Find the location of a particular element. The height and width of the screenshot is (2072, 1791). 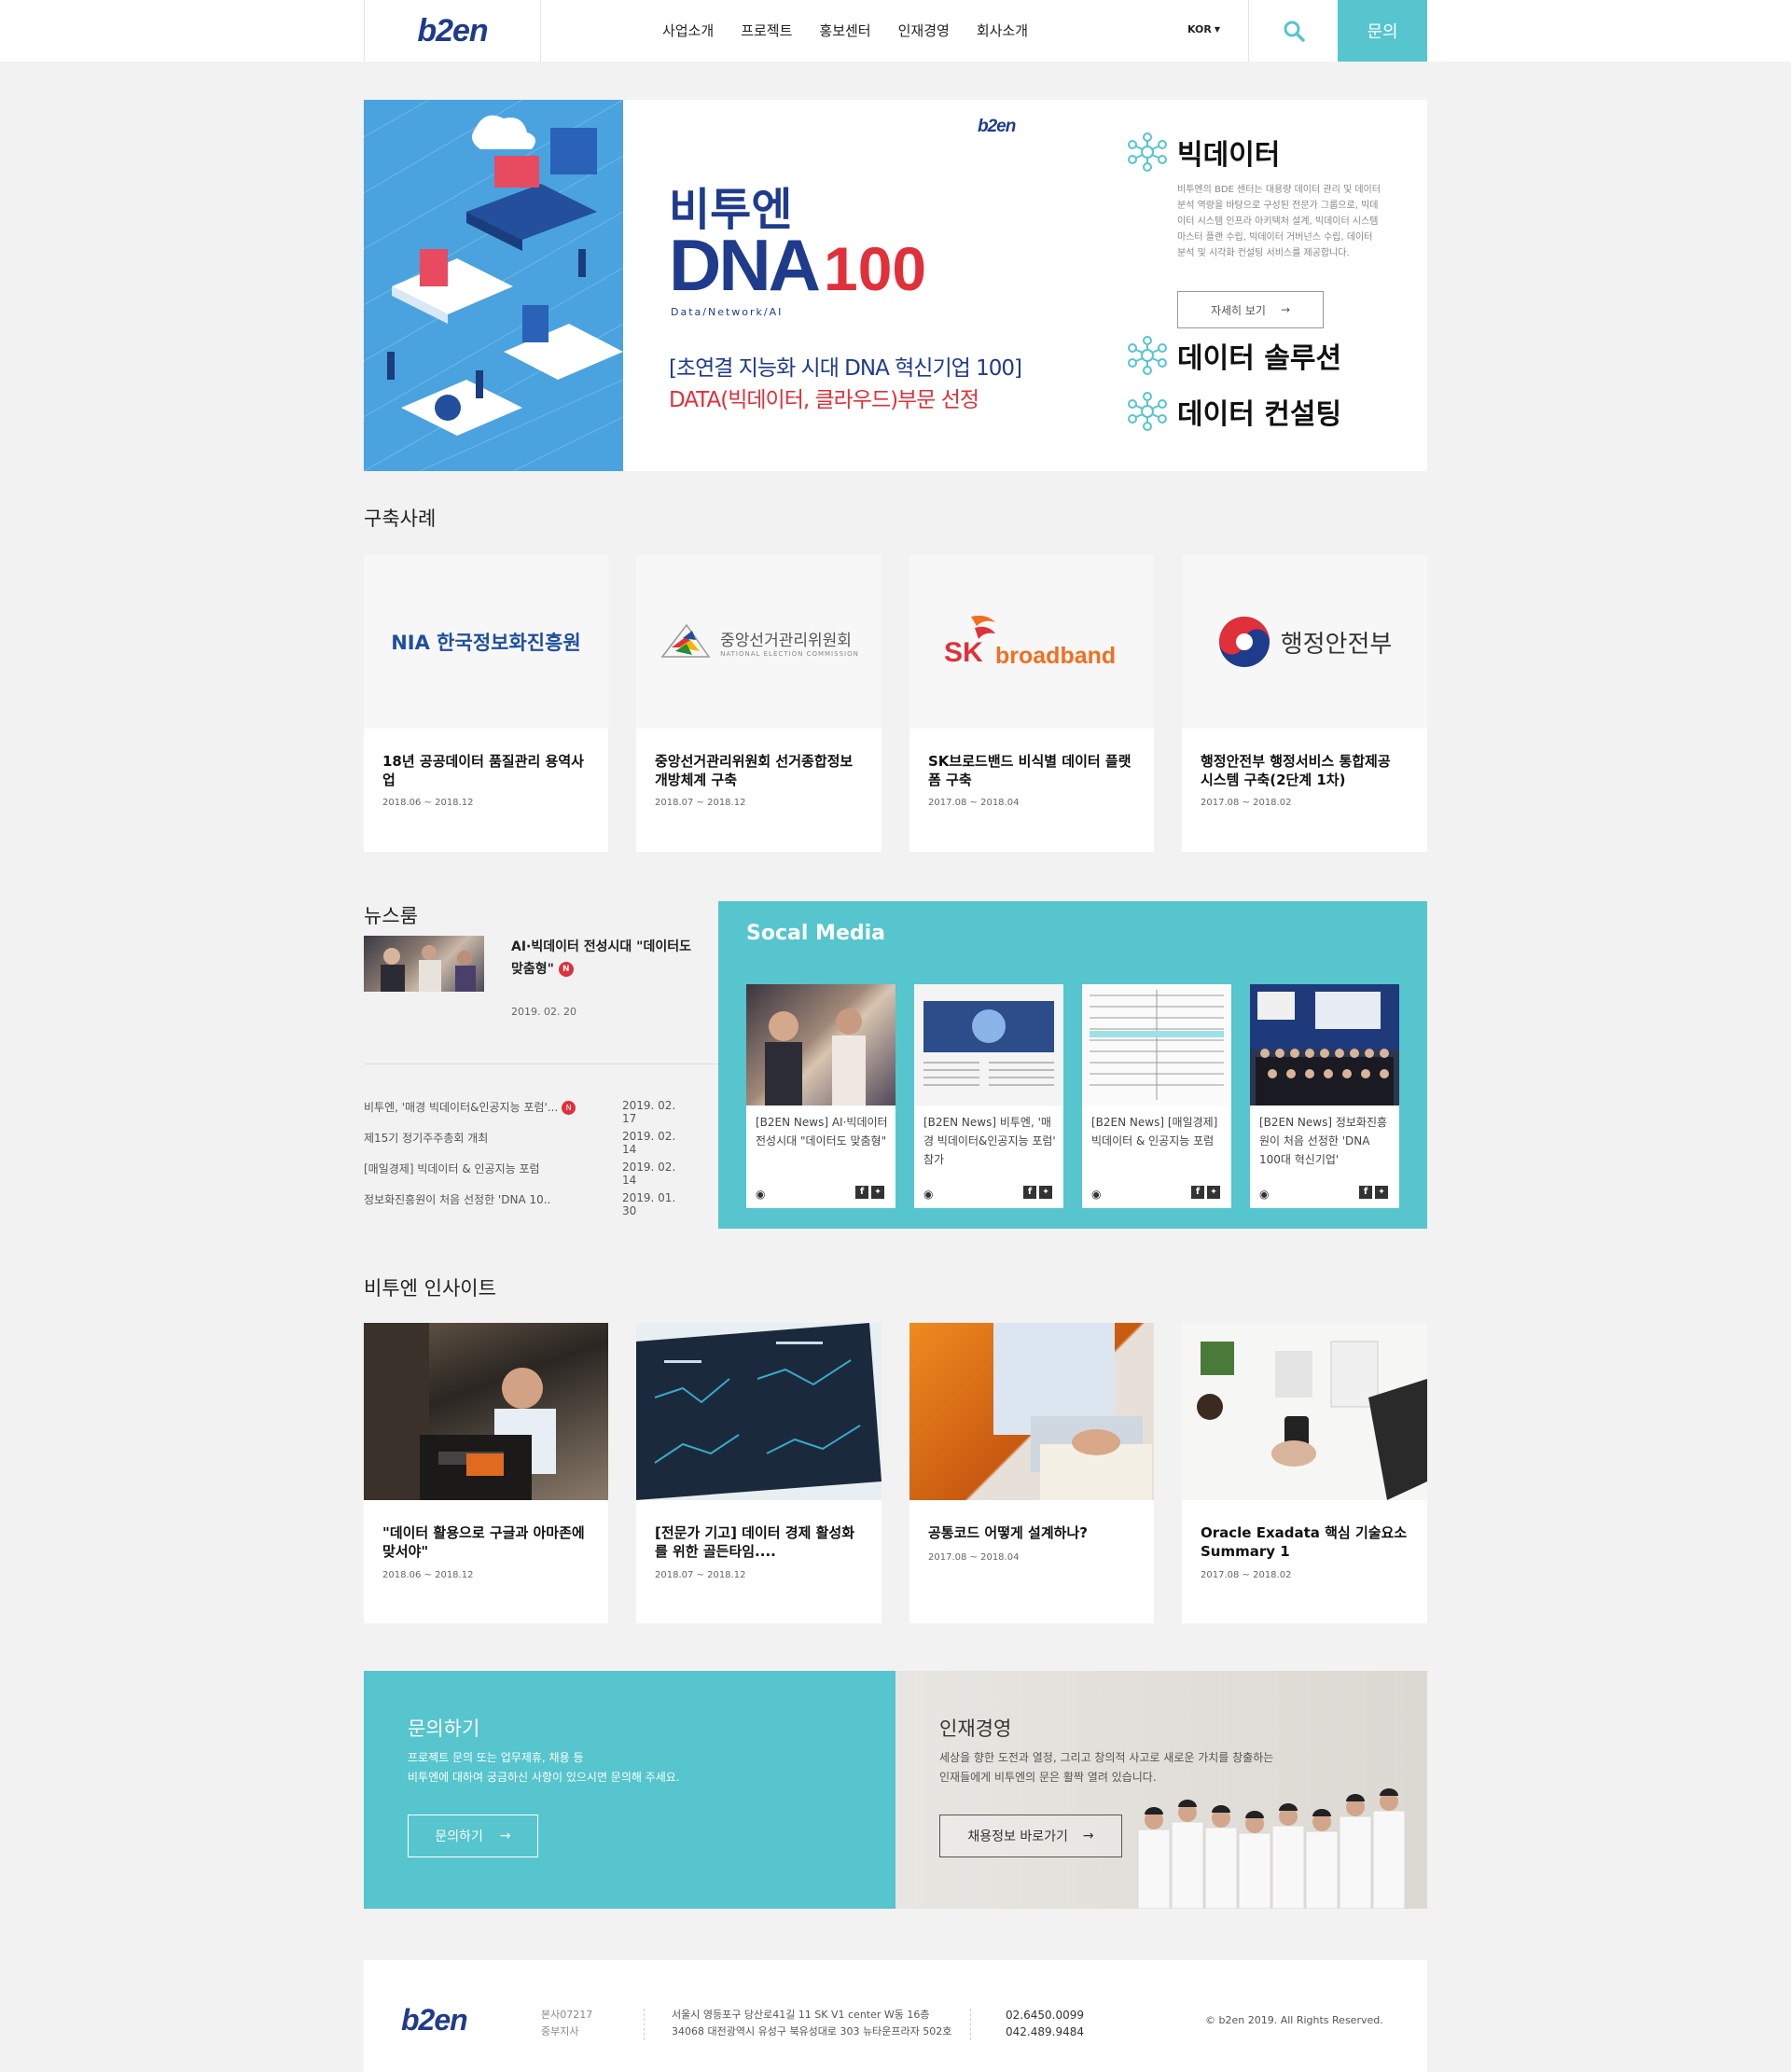

nav-item-pr: 홍보센터 is located at coordinates (844, 30).